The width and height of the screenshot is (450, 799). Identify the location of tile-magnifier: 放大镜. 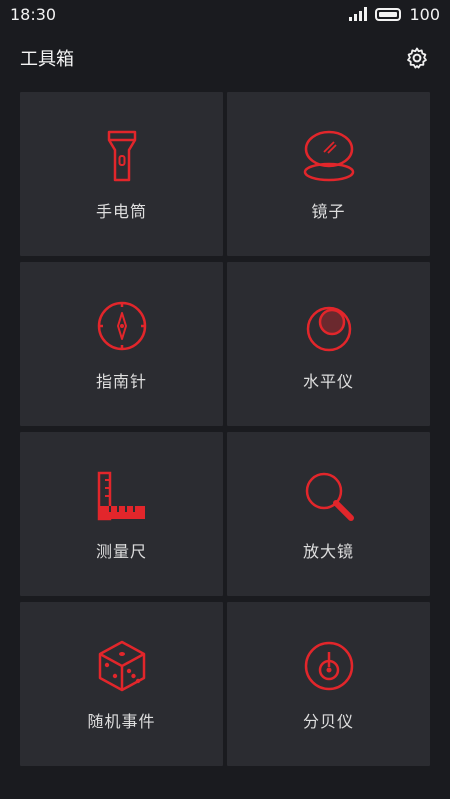
(328, 514).